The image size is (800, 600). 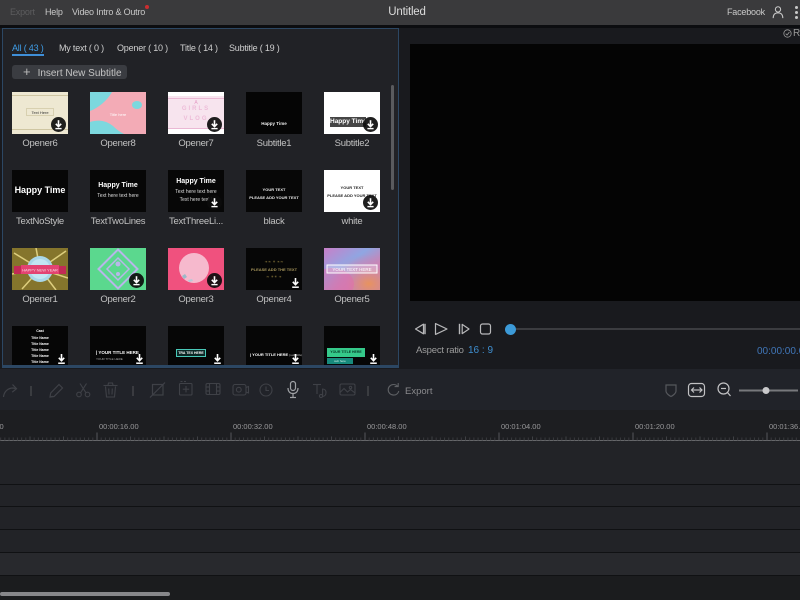 What do you see at coordinates (40, 270) in the screenshot?
I see `svg-text: HAPPY NEW YEAR` at bounding box center [40, 270].